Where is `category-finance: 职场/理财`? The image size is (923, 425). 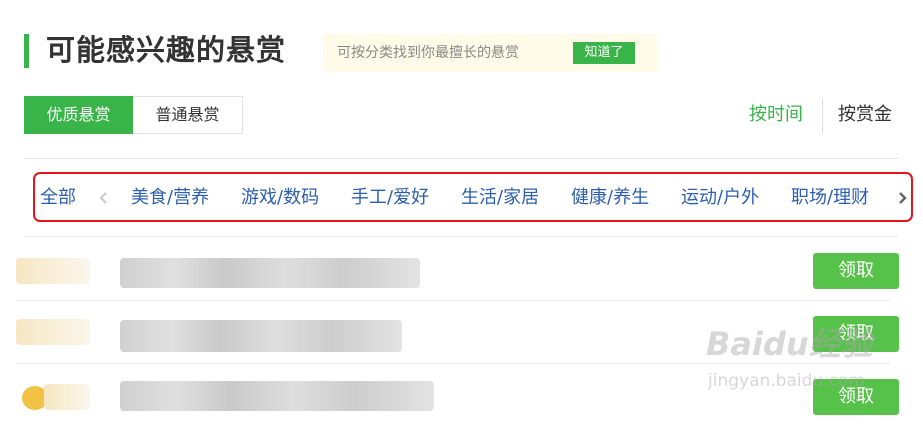
category-finance: 职场/理财 is located at coordinates (830, 198).